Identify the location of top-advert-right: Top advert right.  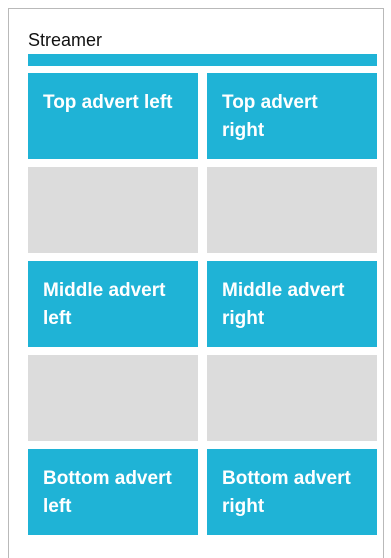
(292, 116).